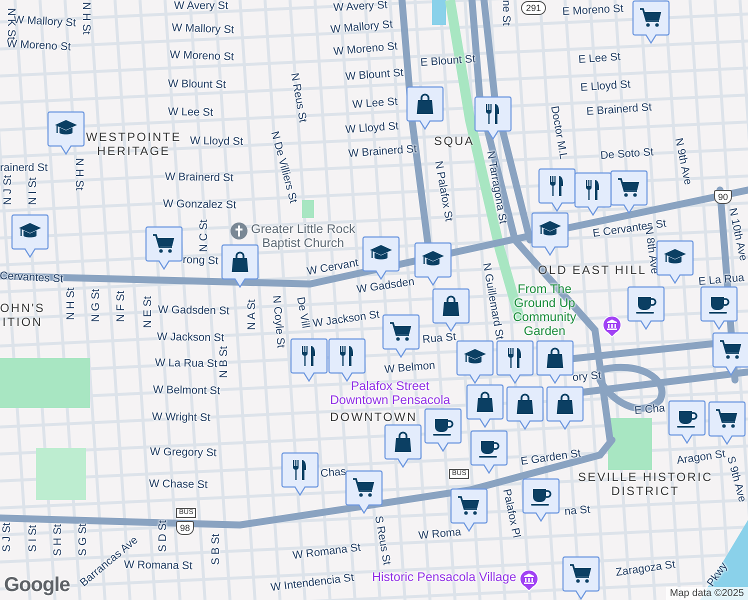 This screenshot has height=600, width=748. What do you see at coordinates (707, 593) in the screenshot?
I see `attribution-text: Map data ©2025` at bounding box center [707, 593].